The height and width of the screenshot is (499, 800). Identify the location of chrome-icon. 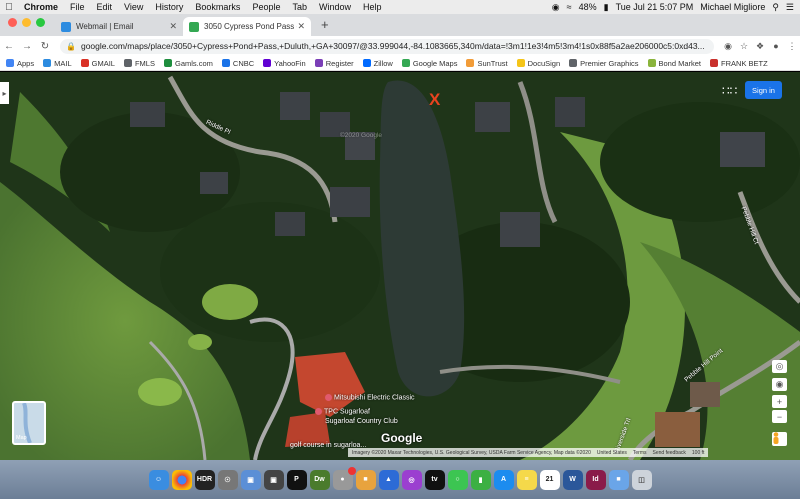
(181, 479).